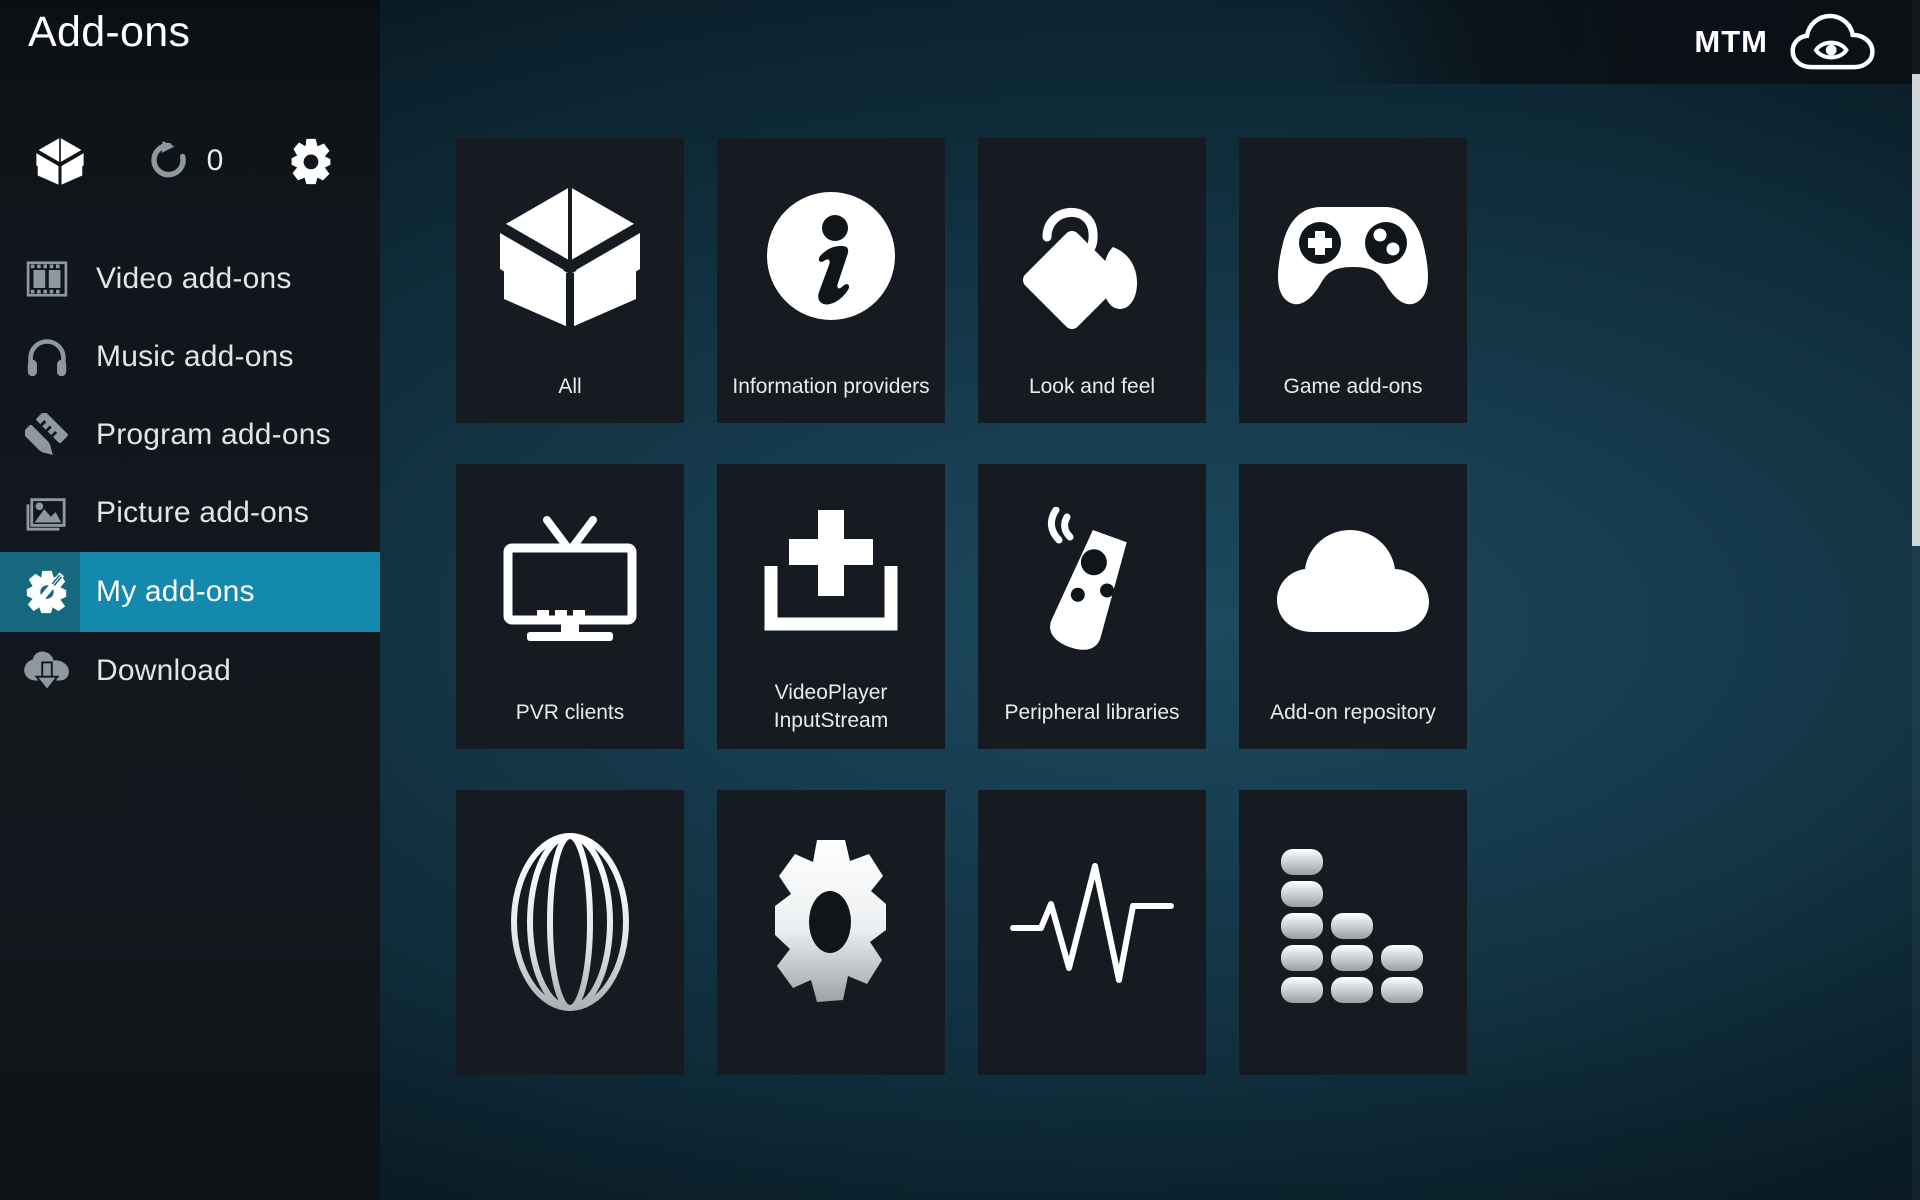  What do you see at coordinates (47, 435) in the screenshot?
I see `pencil-ruler-icon` at bounding box center [47, 435].